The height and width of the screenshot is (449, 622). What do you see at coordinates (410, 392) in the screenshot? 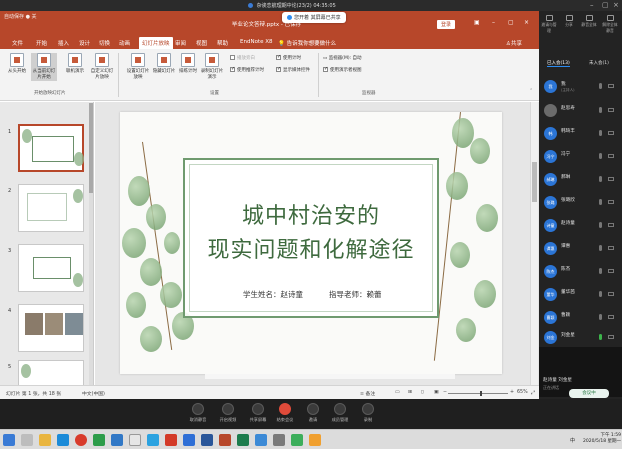
I see `sorter-view-icon: ⊞` at bounding box center [410, 392].